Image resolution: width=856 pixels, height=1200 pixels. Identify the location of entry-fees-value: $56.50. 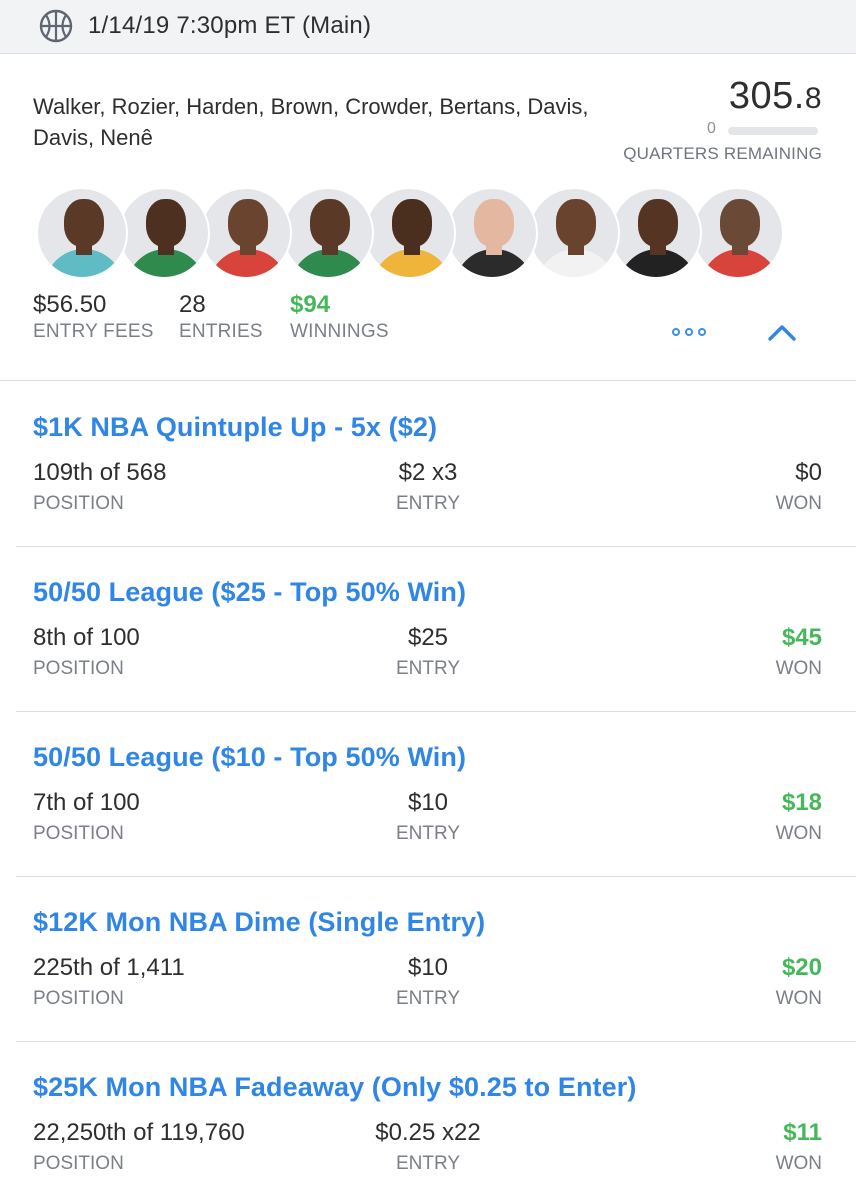
(70, 304).